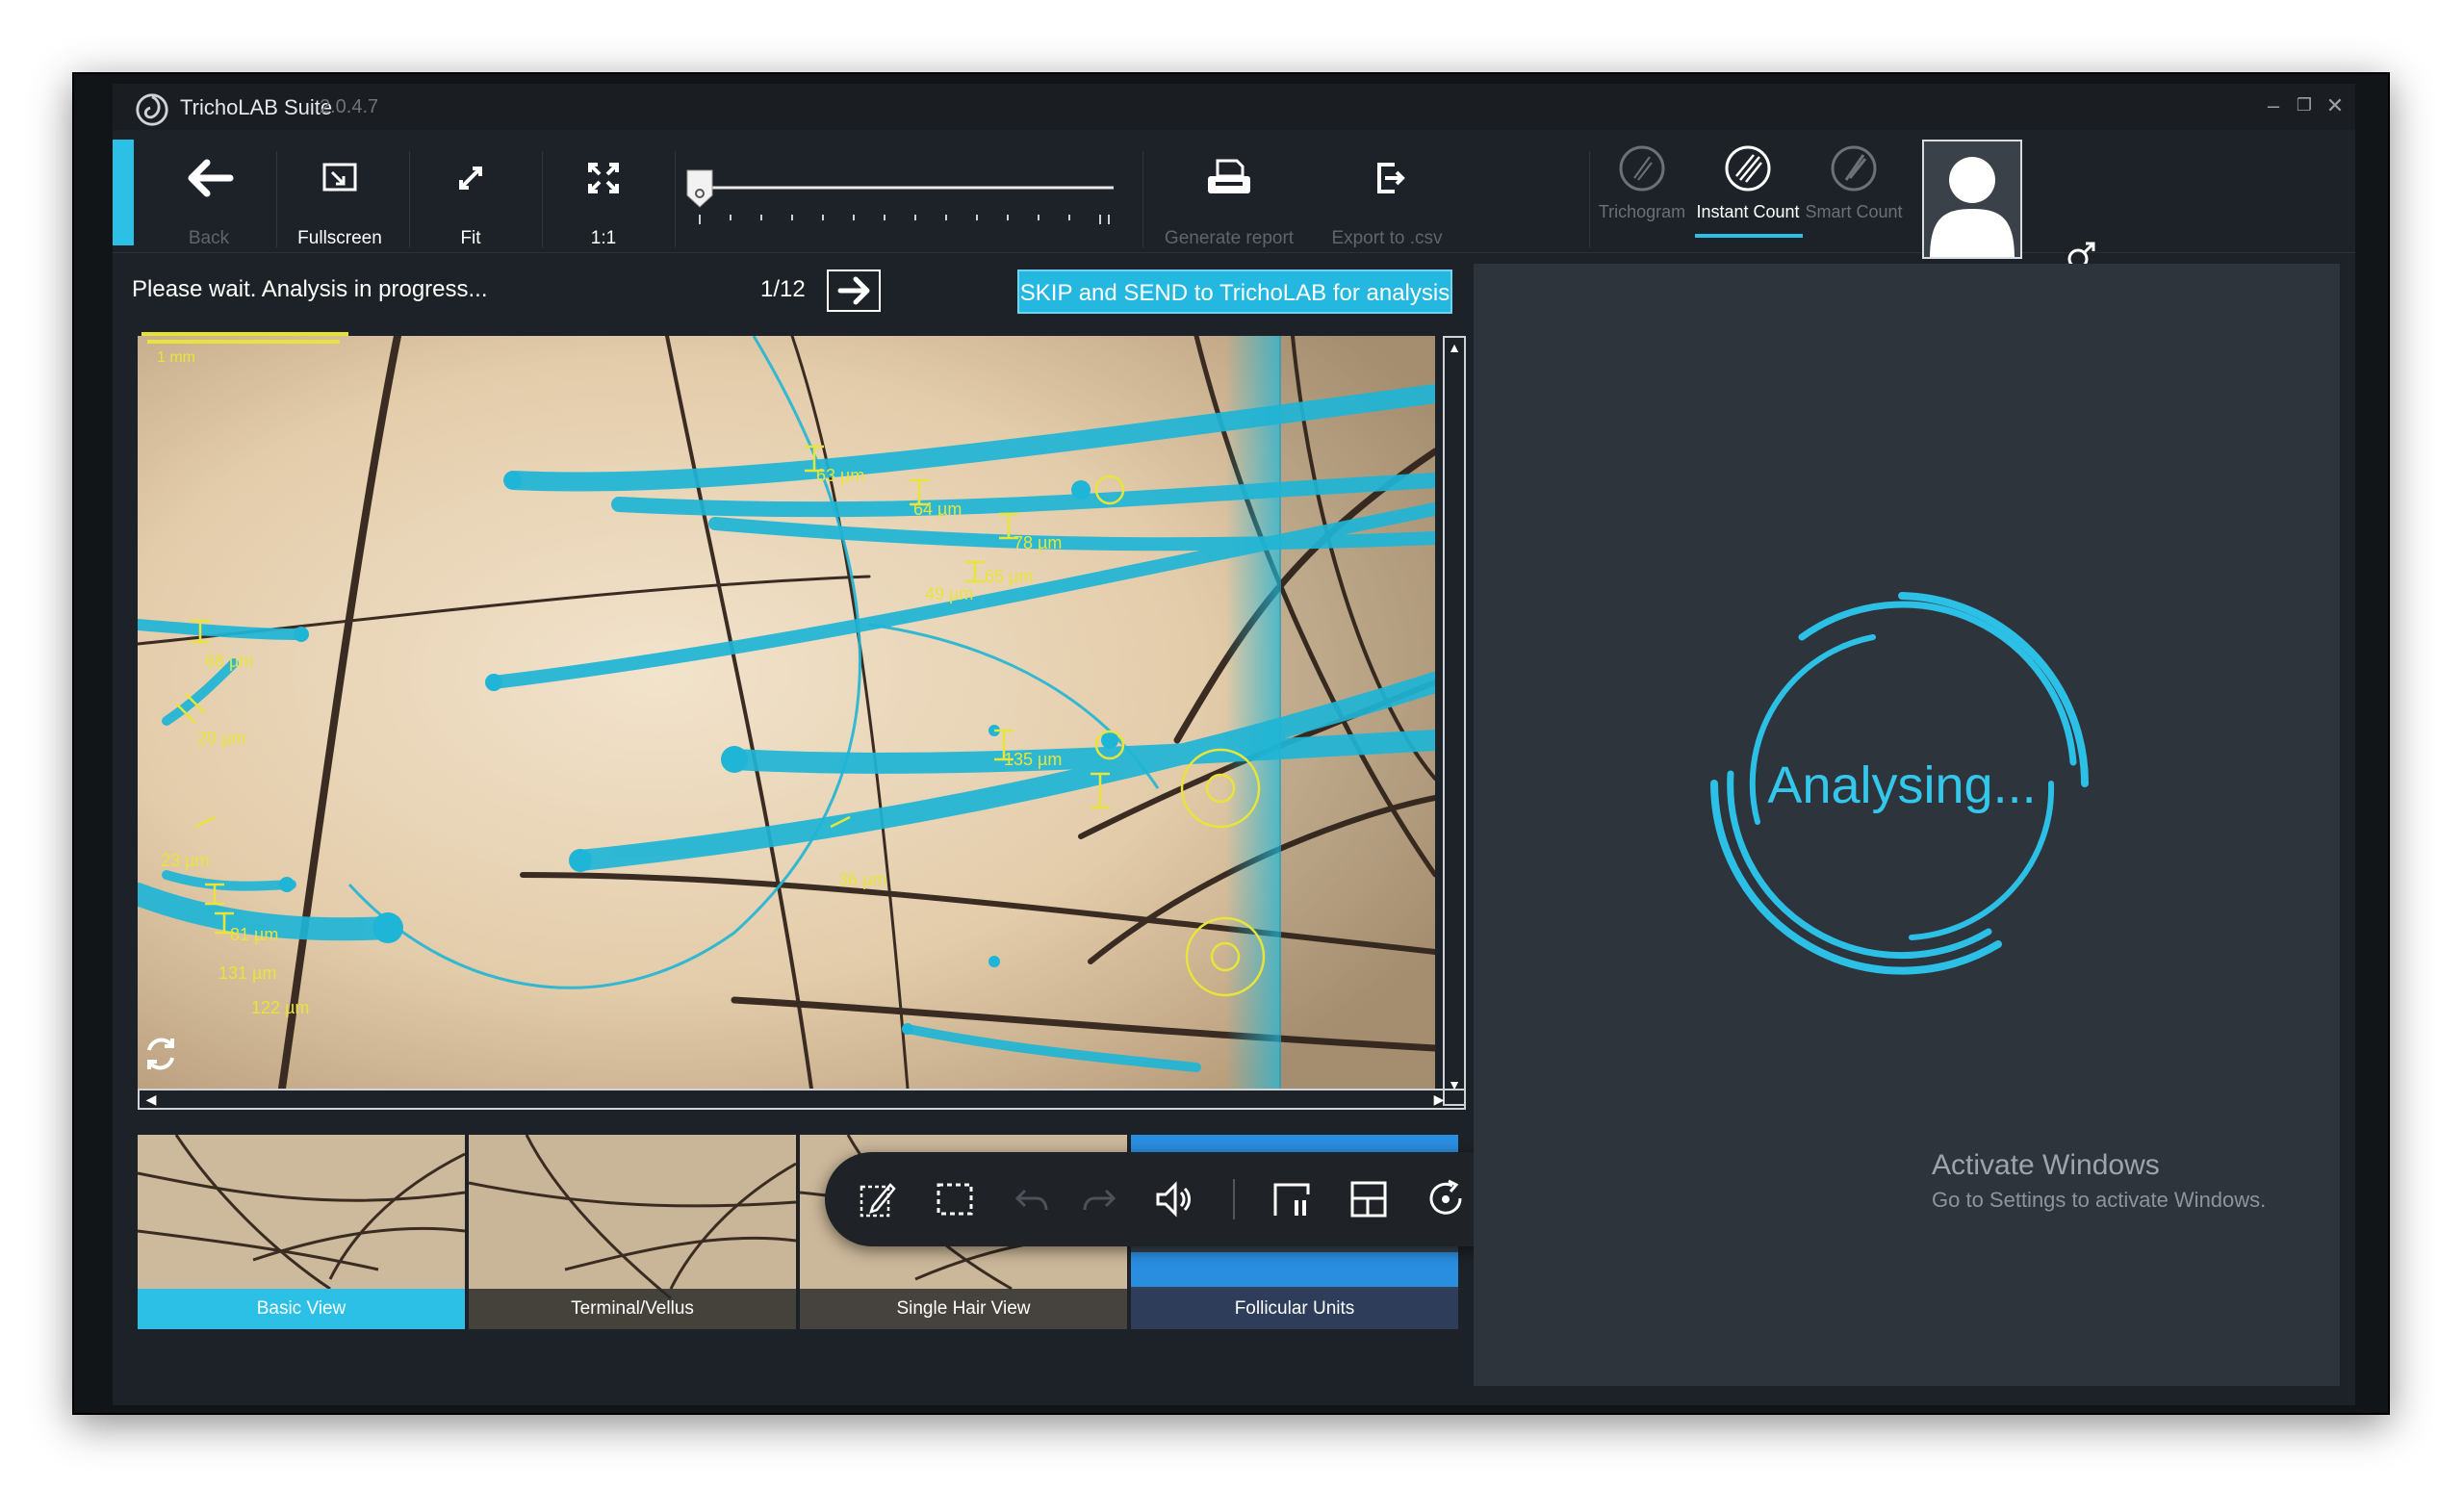 The height and width of the screenshot is (1488, 2464). What do you see at coordinates (211, 178) in the screenshot?
I see `back-arrow-icon` at bounding box center [211, 178].